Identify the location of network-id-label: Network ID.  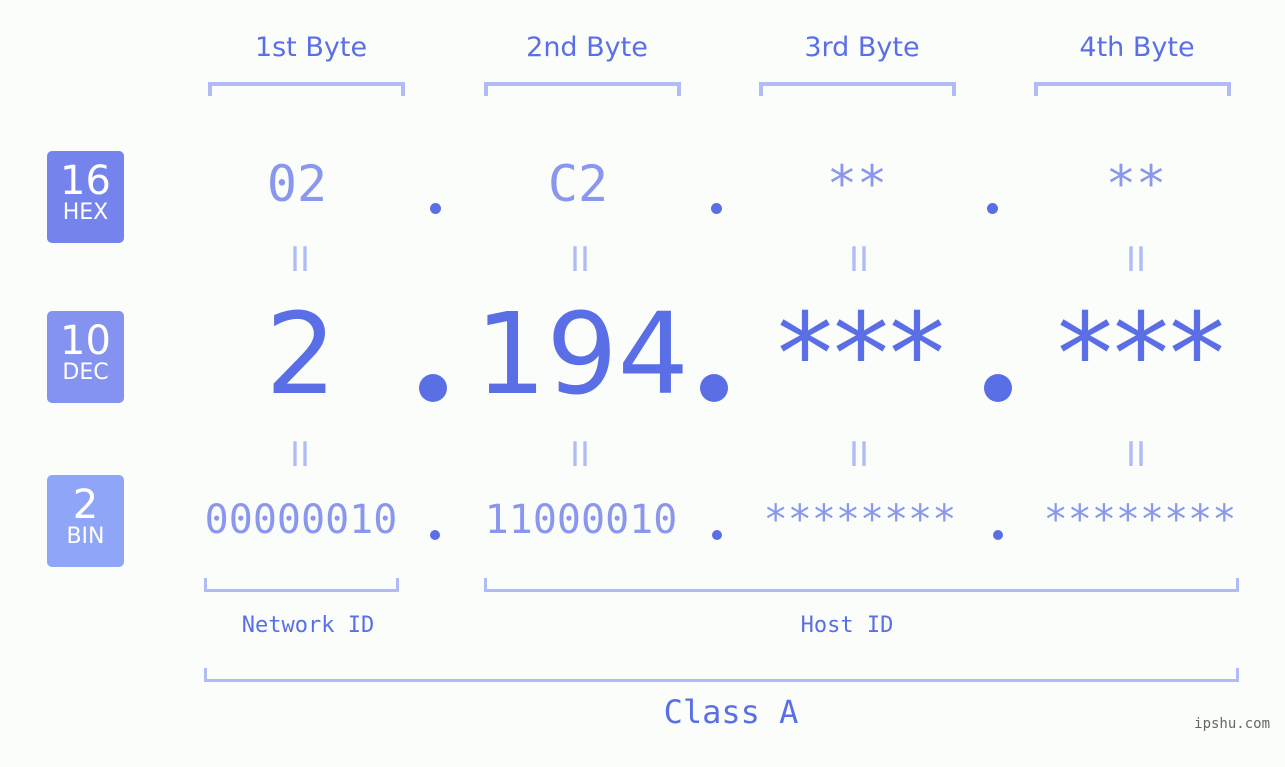
(308, 625).